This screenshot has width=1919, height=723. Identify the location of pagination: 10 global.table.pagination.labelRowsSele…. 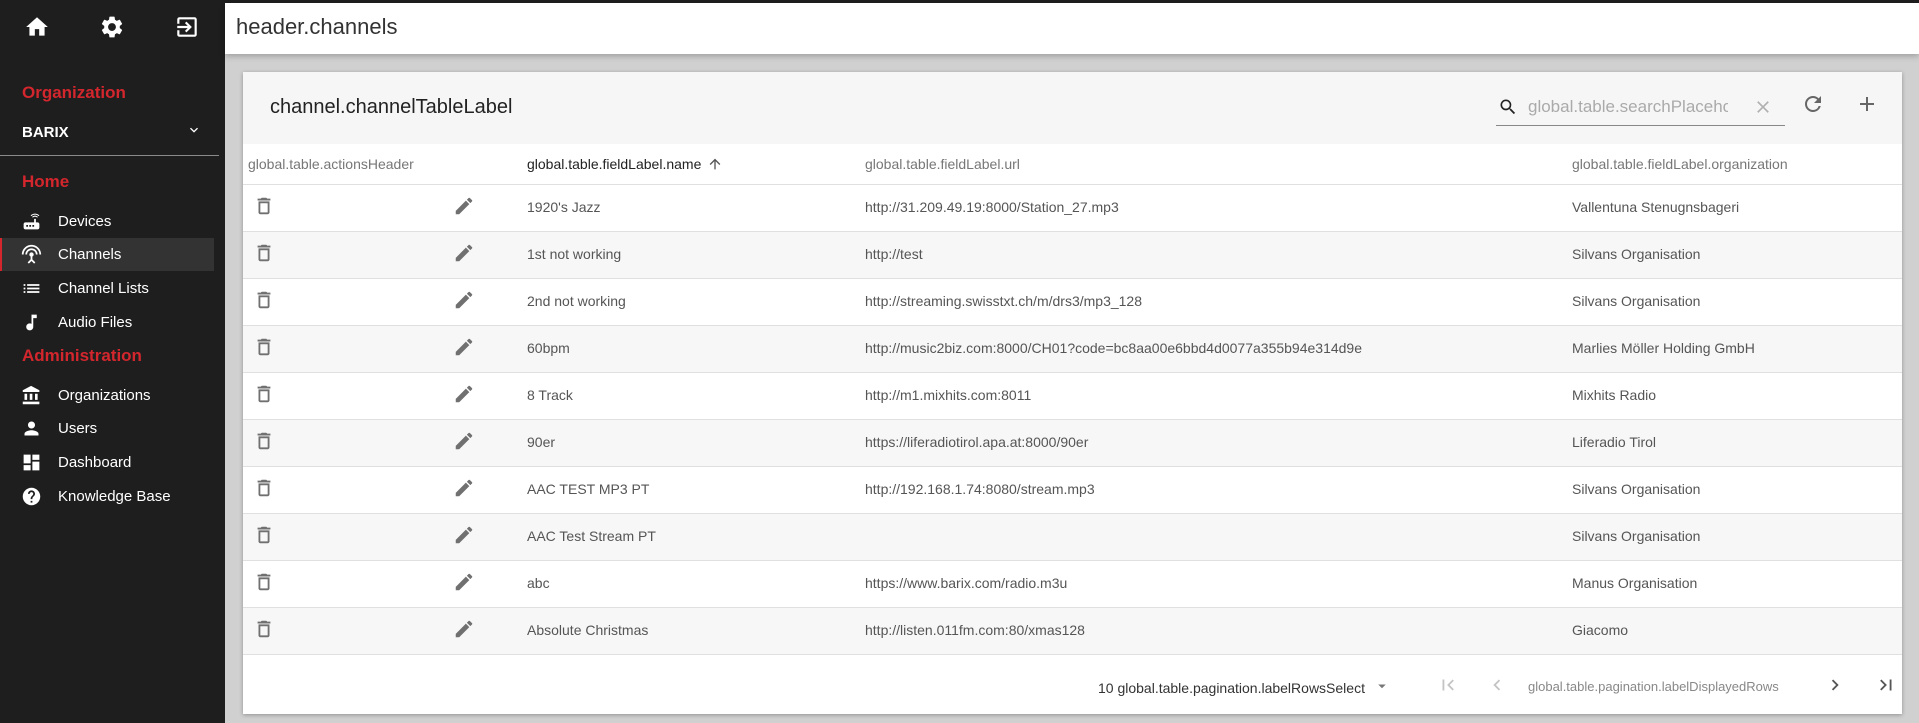
(1072, 688).